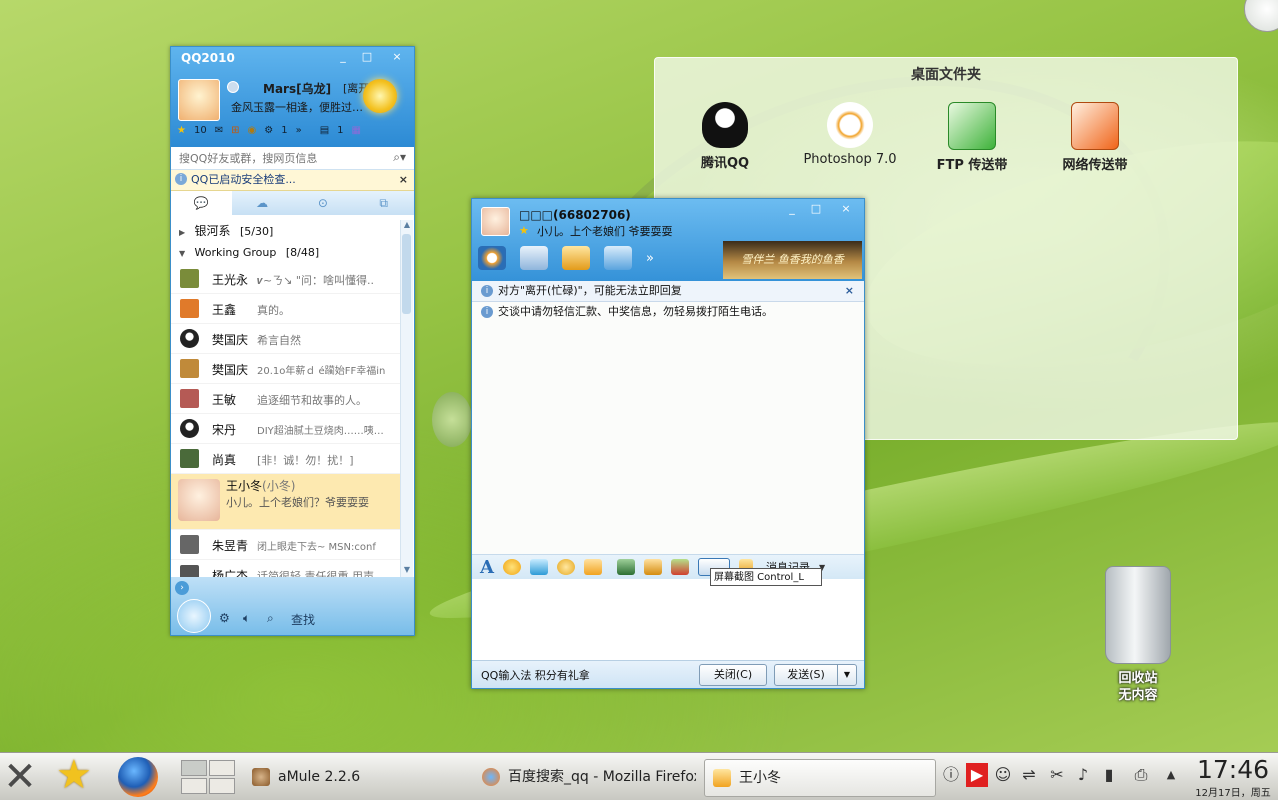 Image resolution: width=1278 pixels, height=800 pixels. What do you see at coordinates (323, 203) in the screenshot?
I see `tab-recent: ⊙` at bounding box center [323, 203].